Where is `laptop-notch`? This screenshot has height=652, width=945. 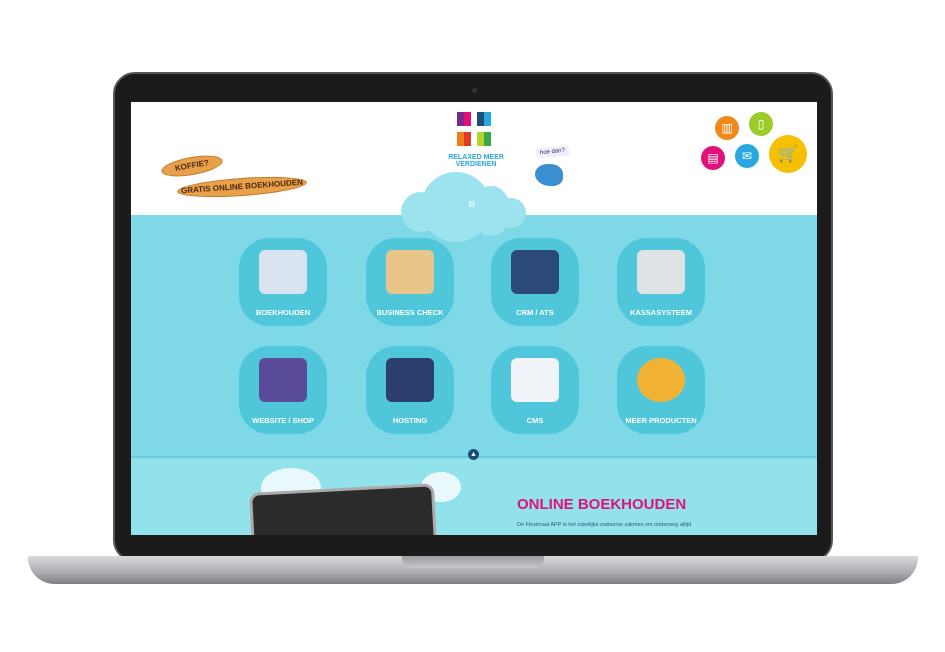
laptop-notch is located at coordinates (473, 562).